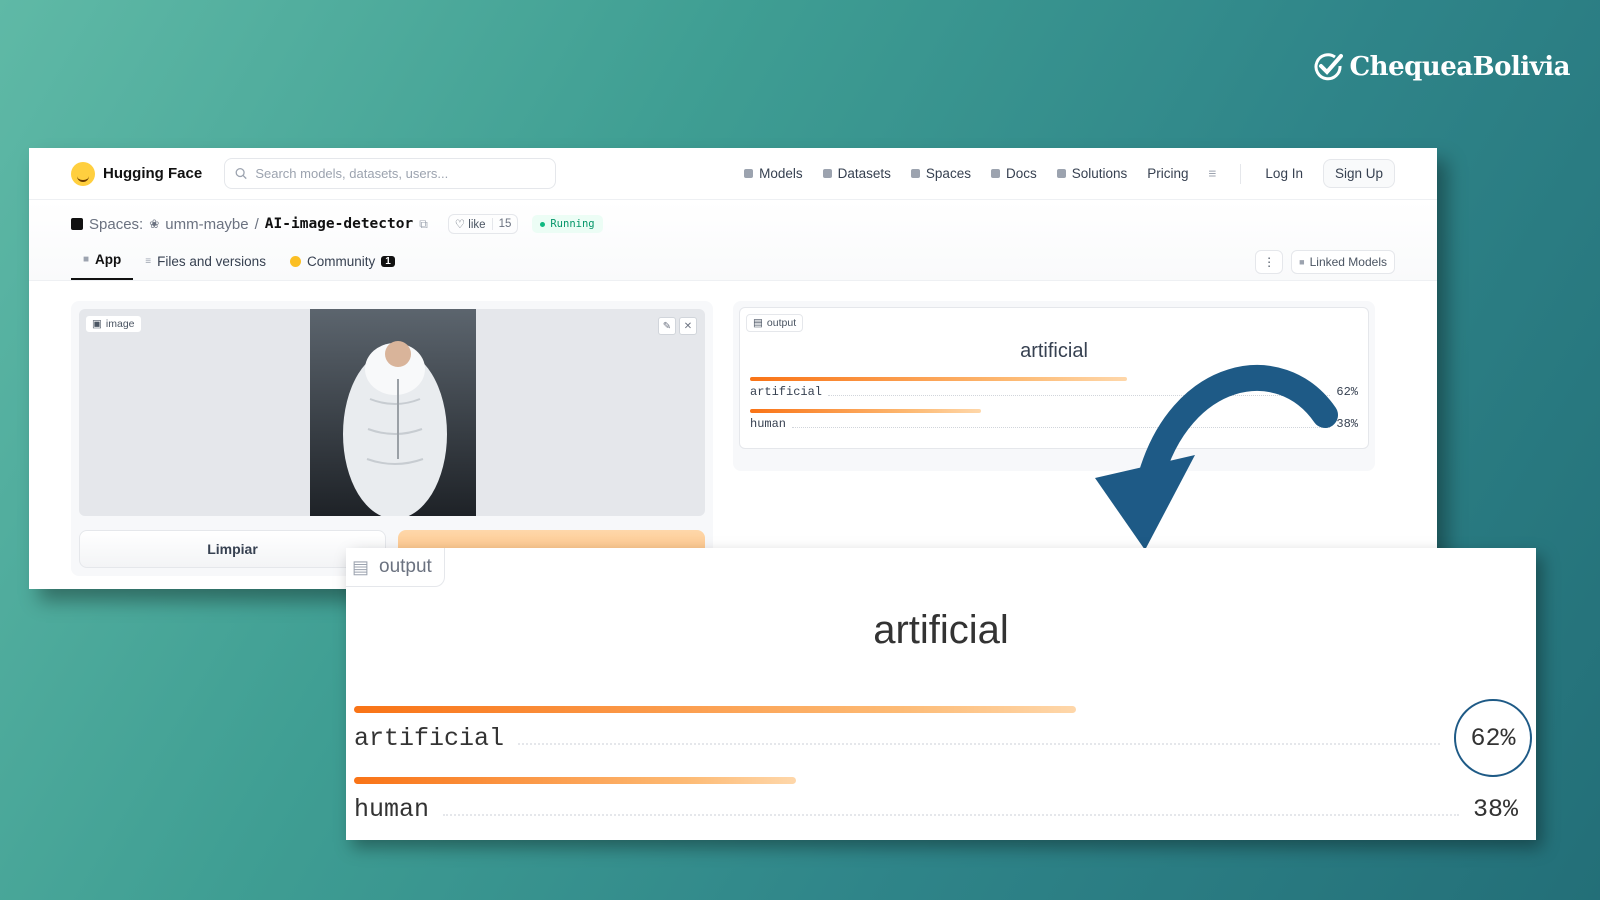 This screenshot has height=900, width=1600. I want to click on like-label: ♡ like, so click(470, 225).